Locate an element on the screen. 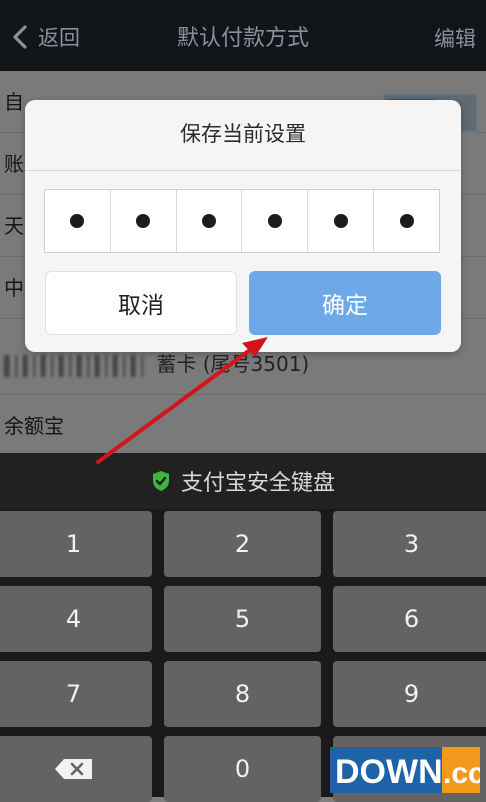 Image resolution: width=486 pixels, height=802 pixels. list-item-label: 自 is located at coordinates (14, 102).